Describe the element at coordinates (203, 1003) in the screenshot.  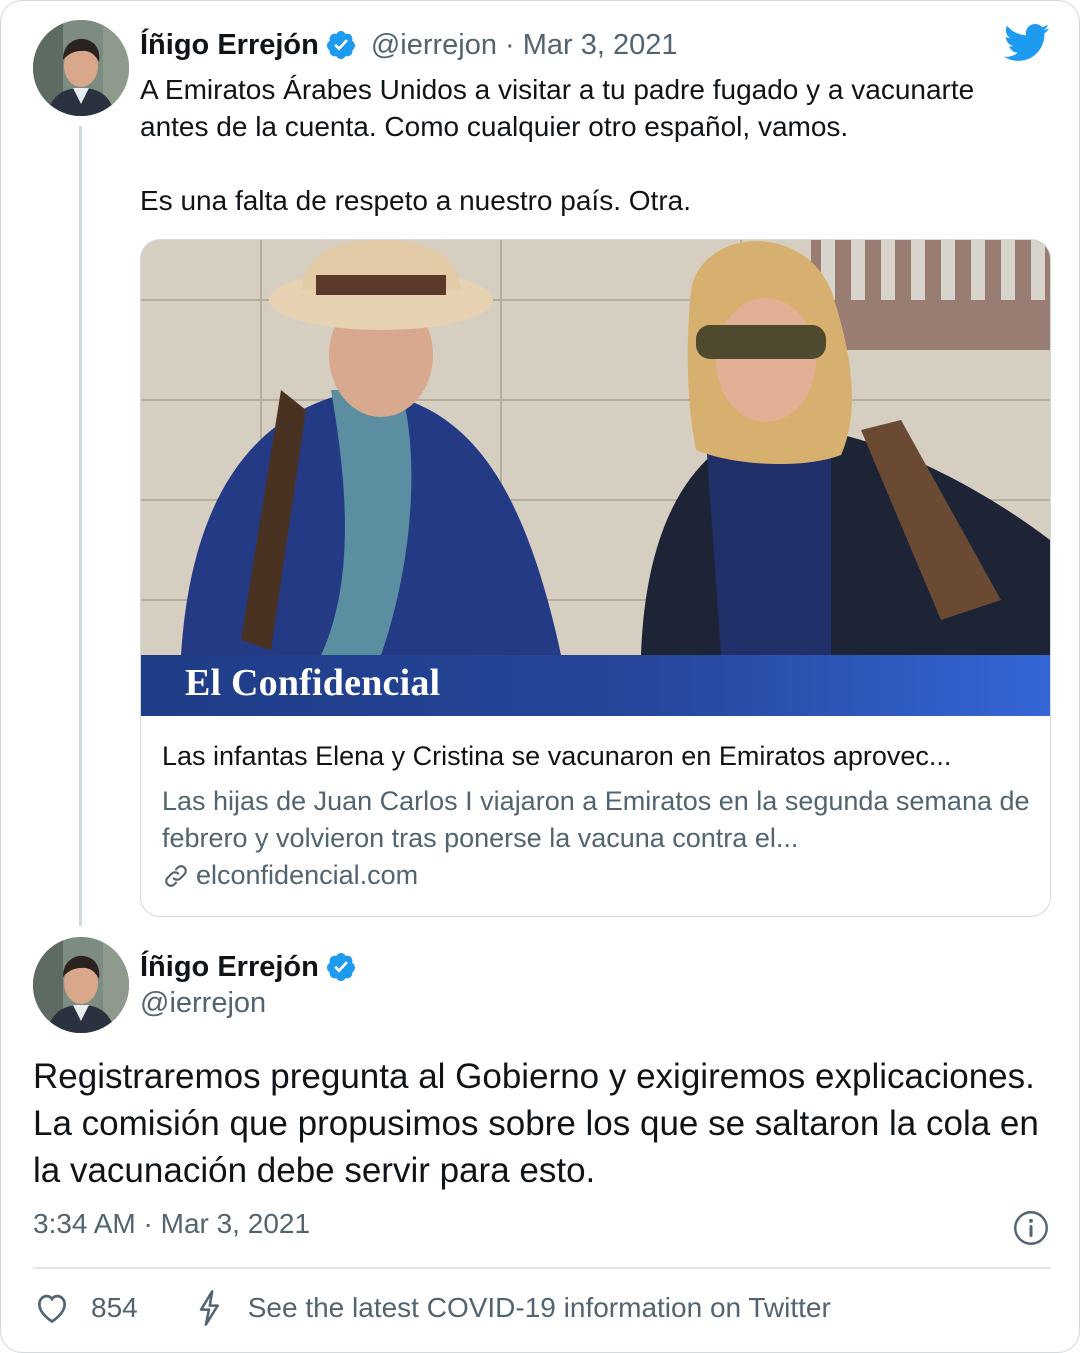
I see `handle: @ierrejon` at that location.